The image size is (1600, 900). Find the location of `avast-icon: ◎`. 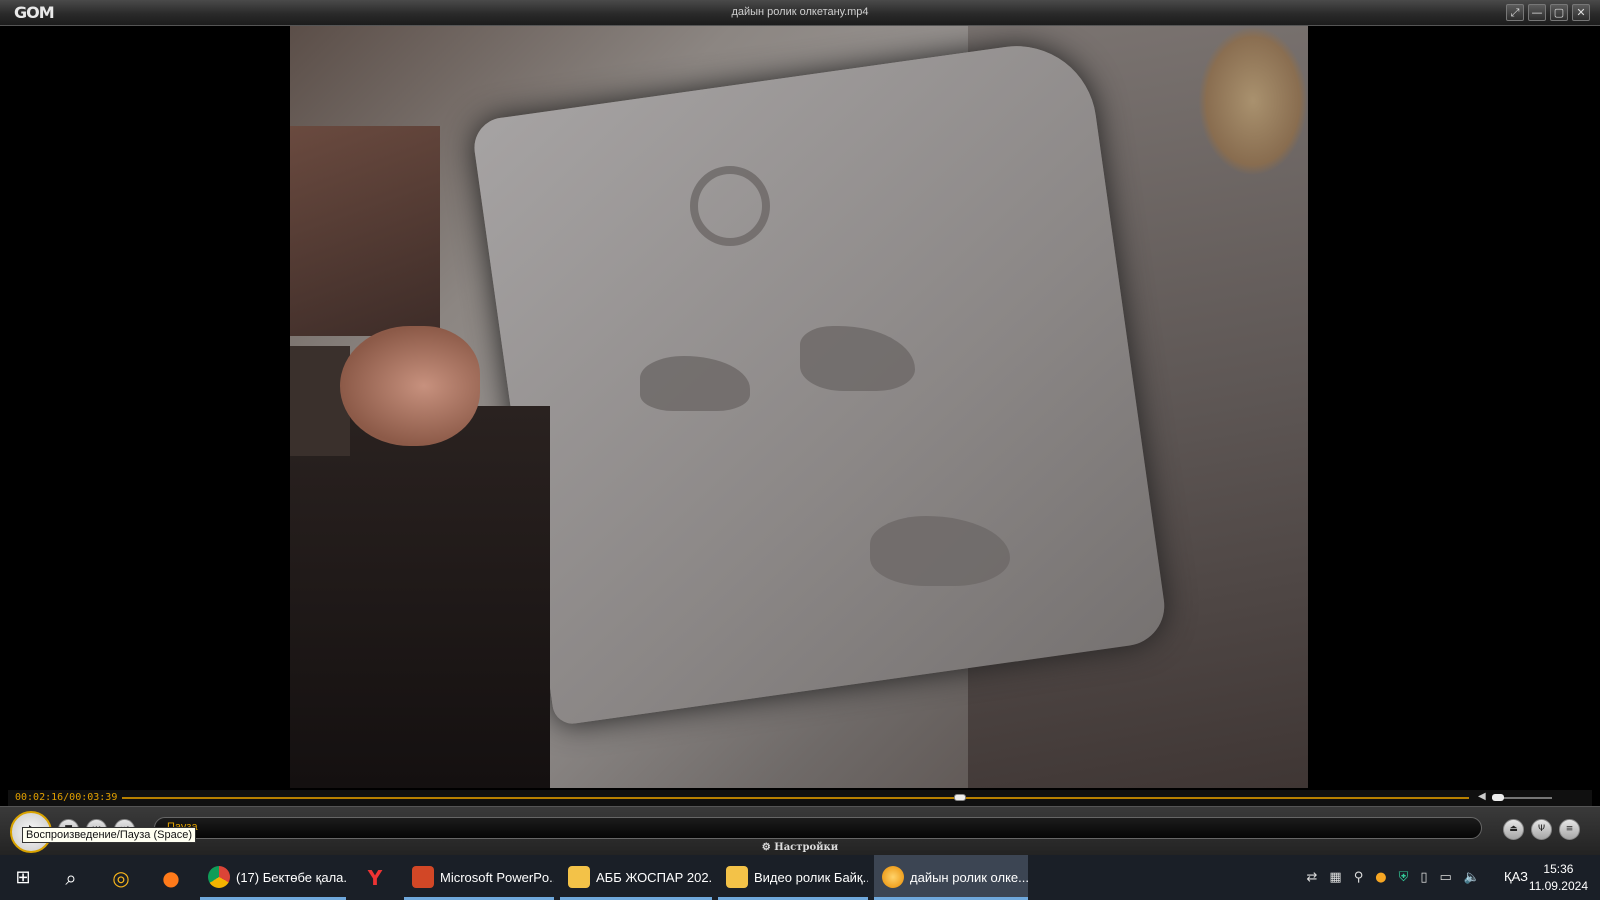

avast-icon: ◎ is located at coordinates (121, 878).